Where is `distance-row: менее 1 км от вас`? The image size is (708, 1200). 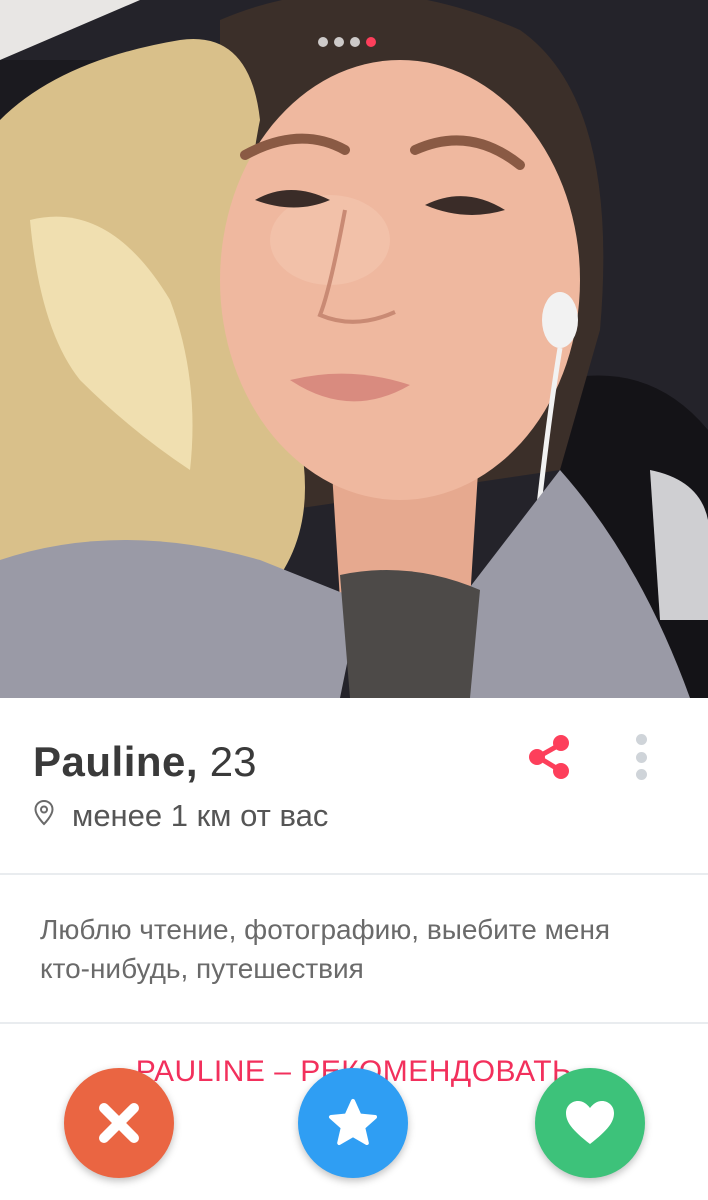 distance-row: менее 1 км от вас is located at coordinates (181, 816).